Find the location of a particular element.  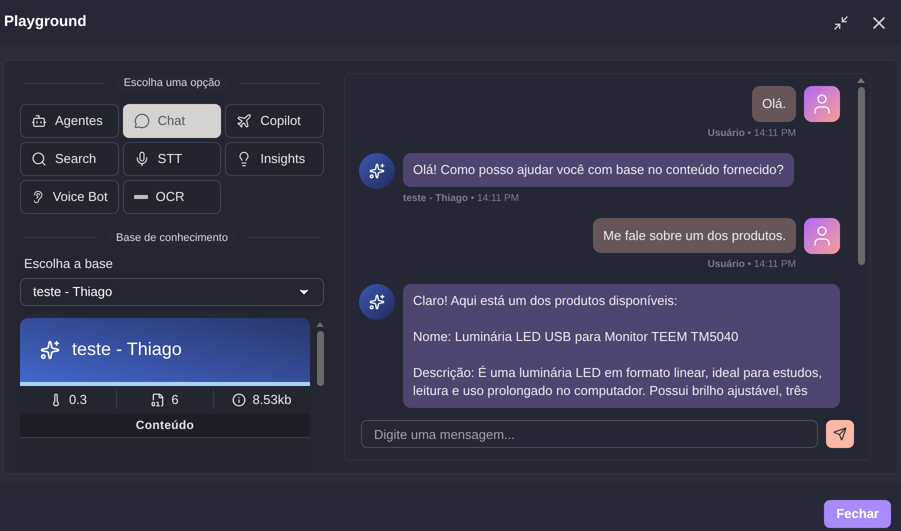

card-title: teste - Thiago is located at coordinates (127, 349).